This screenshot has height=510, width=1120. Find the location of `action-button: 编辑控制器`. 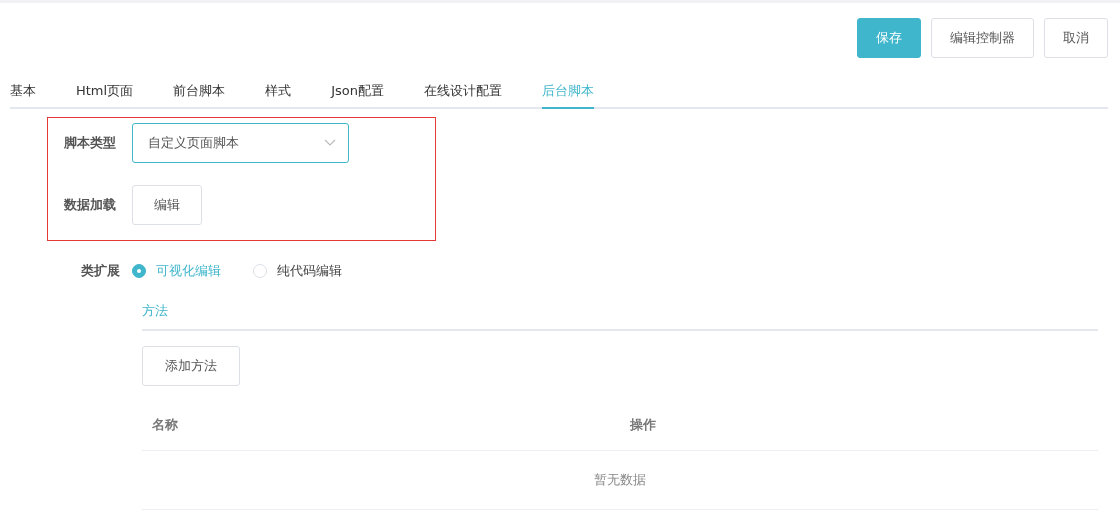

action-button: 编辑控制器 is located at coordinates (982, 38).